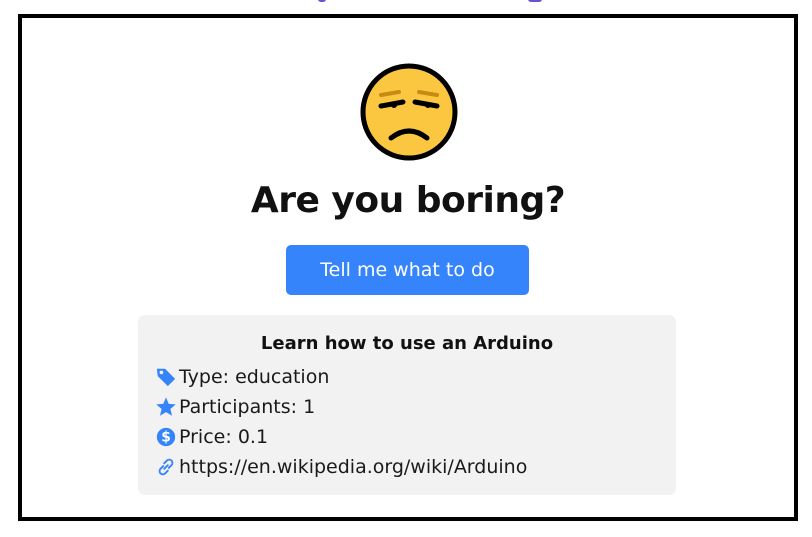  I want to click on participants-value: 1, so click(309, 407).